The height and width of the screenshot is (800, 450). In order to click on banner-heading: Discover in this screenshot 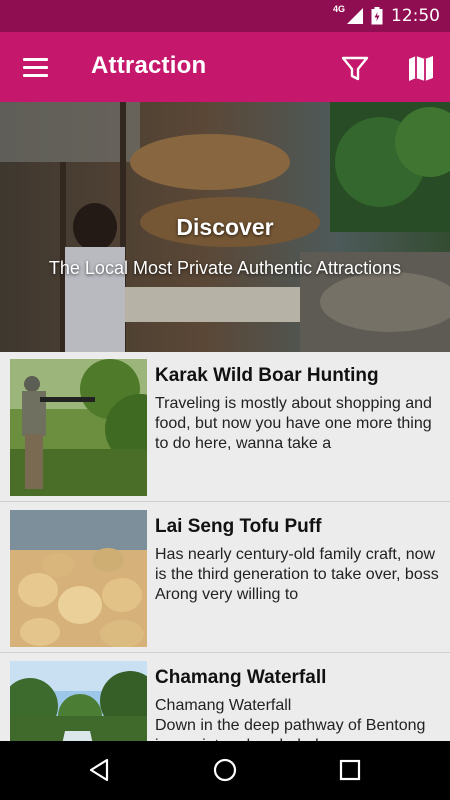, I will do `click(225, 227)`.